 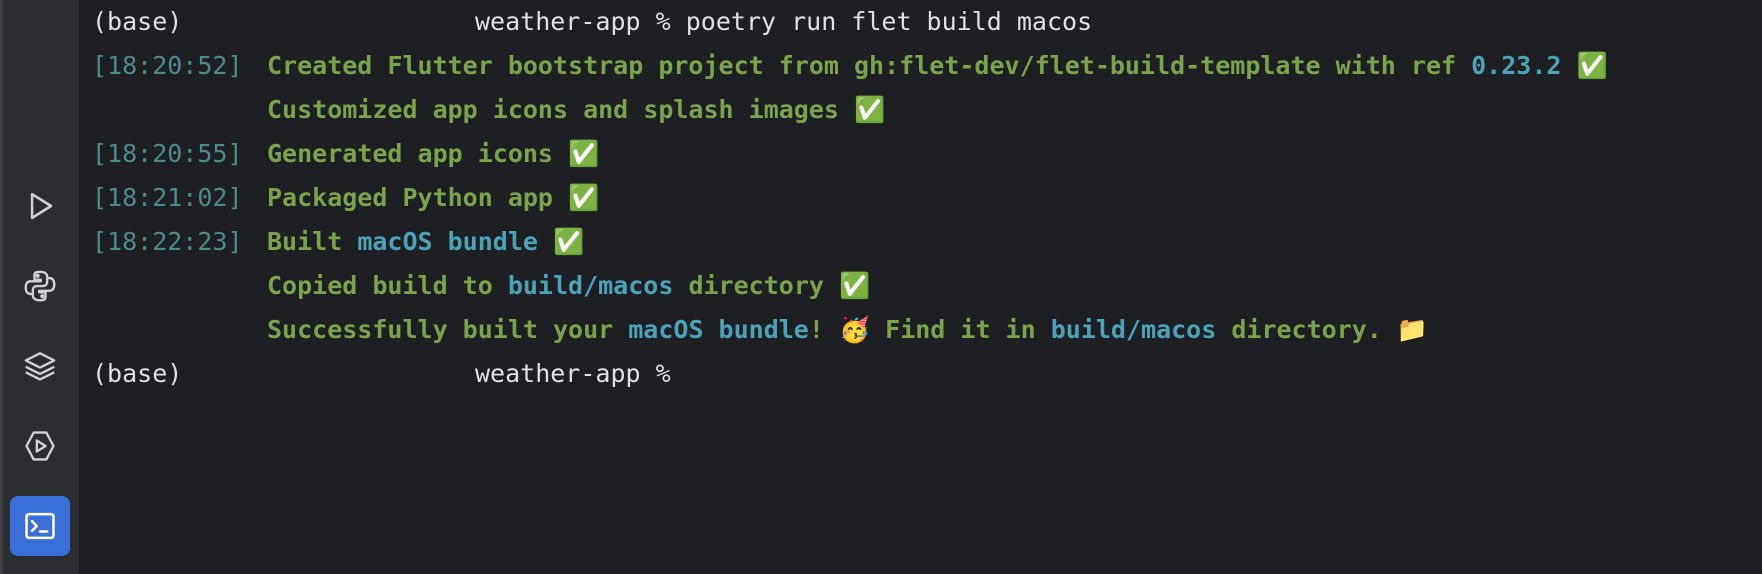 What do you see at coordinates (381, 374) in the screenshot?
I see `prompt-line: (base) weather-app %` at bounding box center [381, 374].